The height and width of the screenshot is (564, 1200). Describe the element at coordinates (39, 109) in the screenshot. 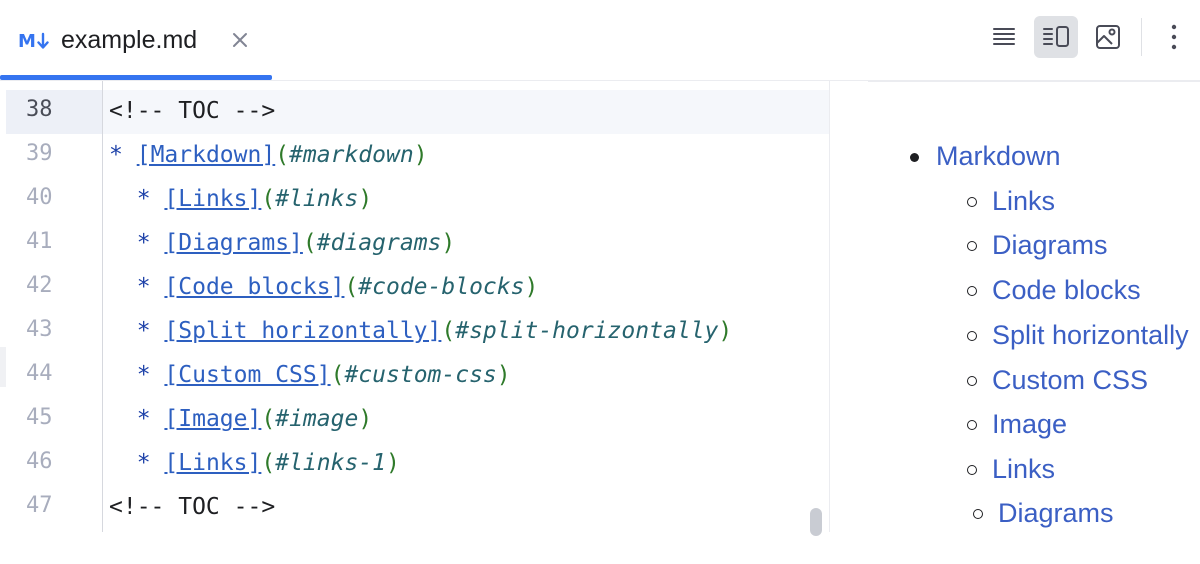

I see `line-number-text: 38` at that location.